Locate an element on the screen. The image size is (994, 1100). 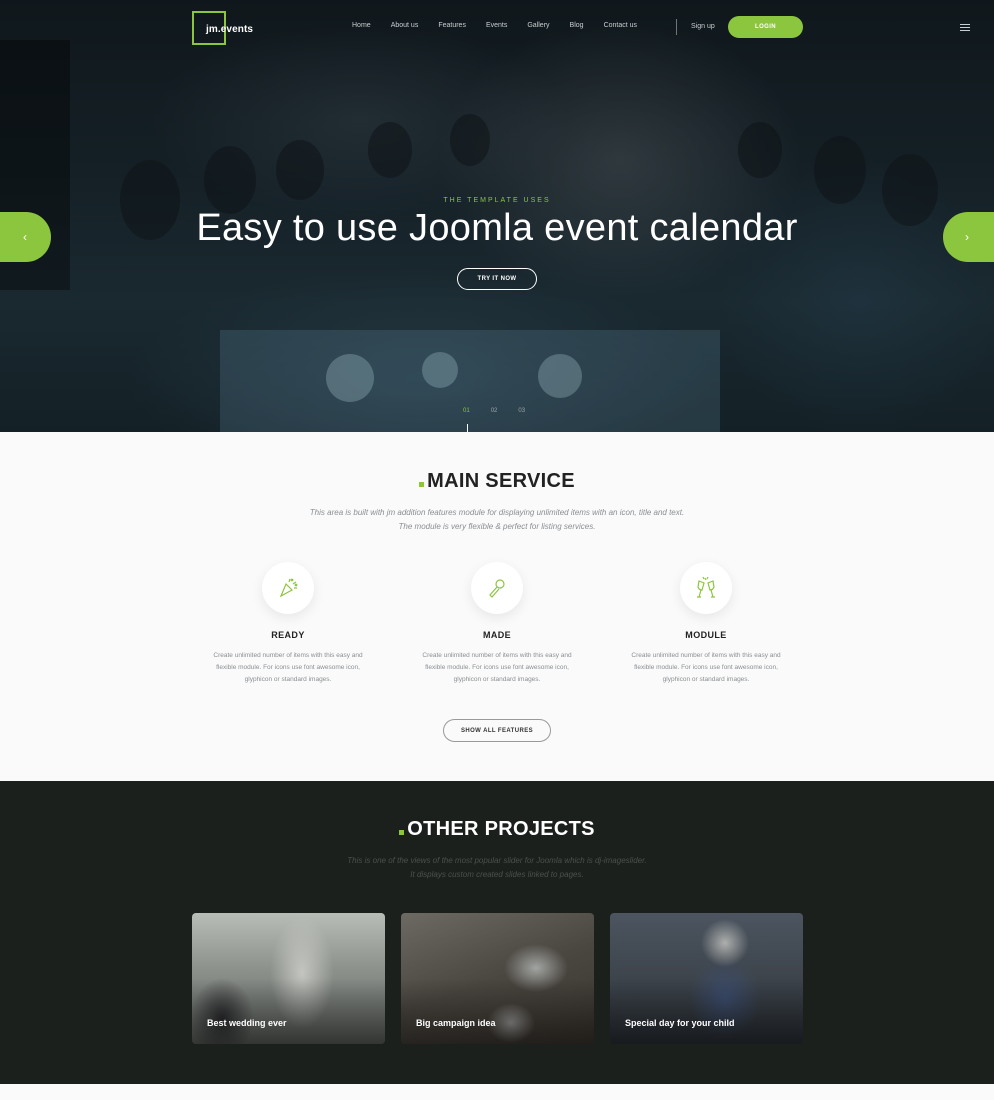
slide-indicator-1: 01 is located at coordinates (466, 411).